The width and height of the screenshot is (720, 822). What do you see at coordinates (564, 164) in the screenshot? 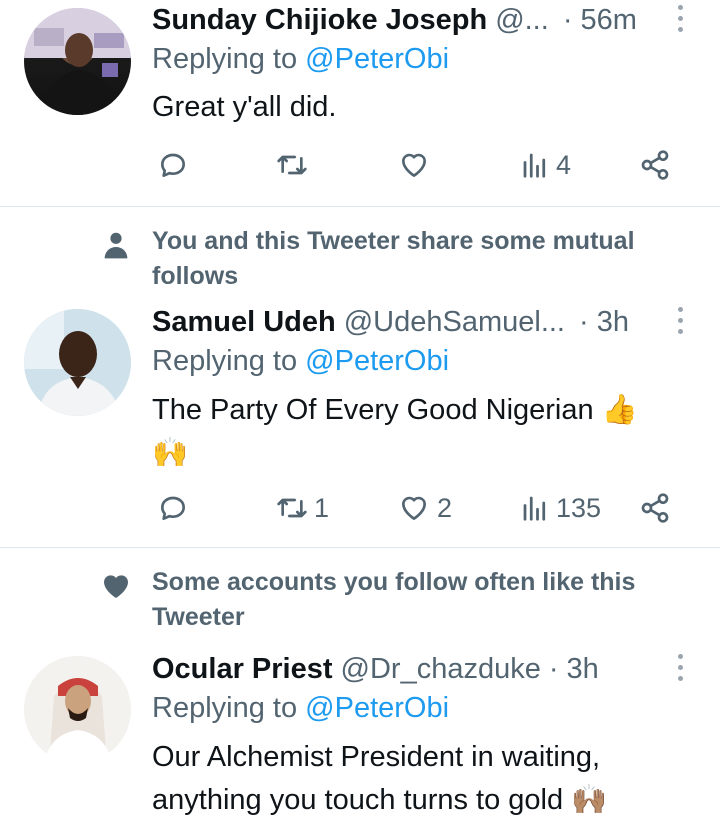
I see `views-count: 4` at bounding box center [564, 164].